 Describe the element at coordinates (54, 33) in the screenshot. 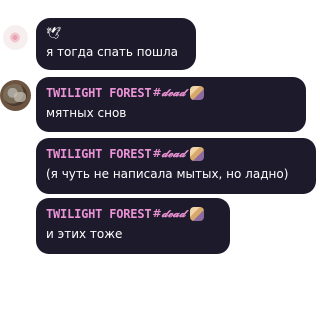

I see `dove-icon: 🕊` at that location.